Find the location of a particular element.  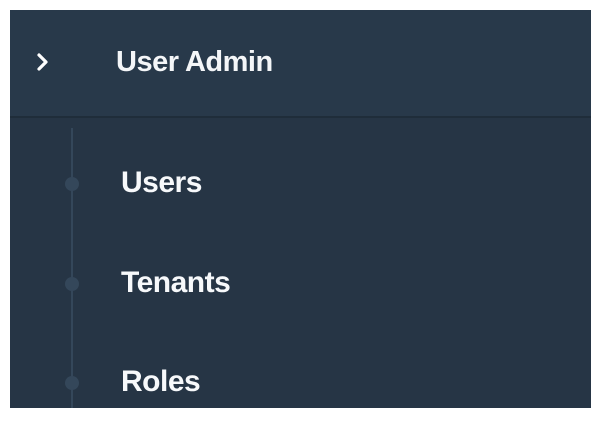

sidebar-item-label: Roles is located at coordinates (161, 381).